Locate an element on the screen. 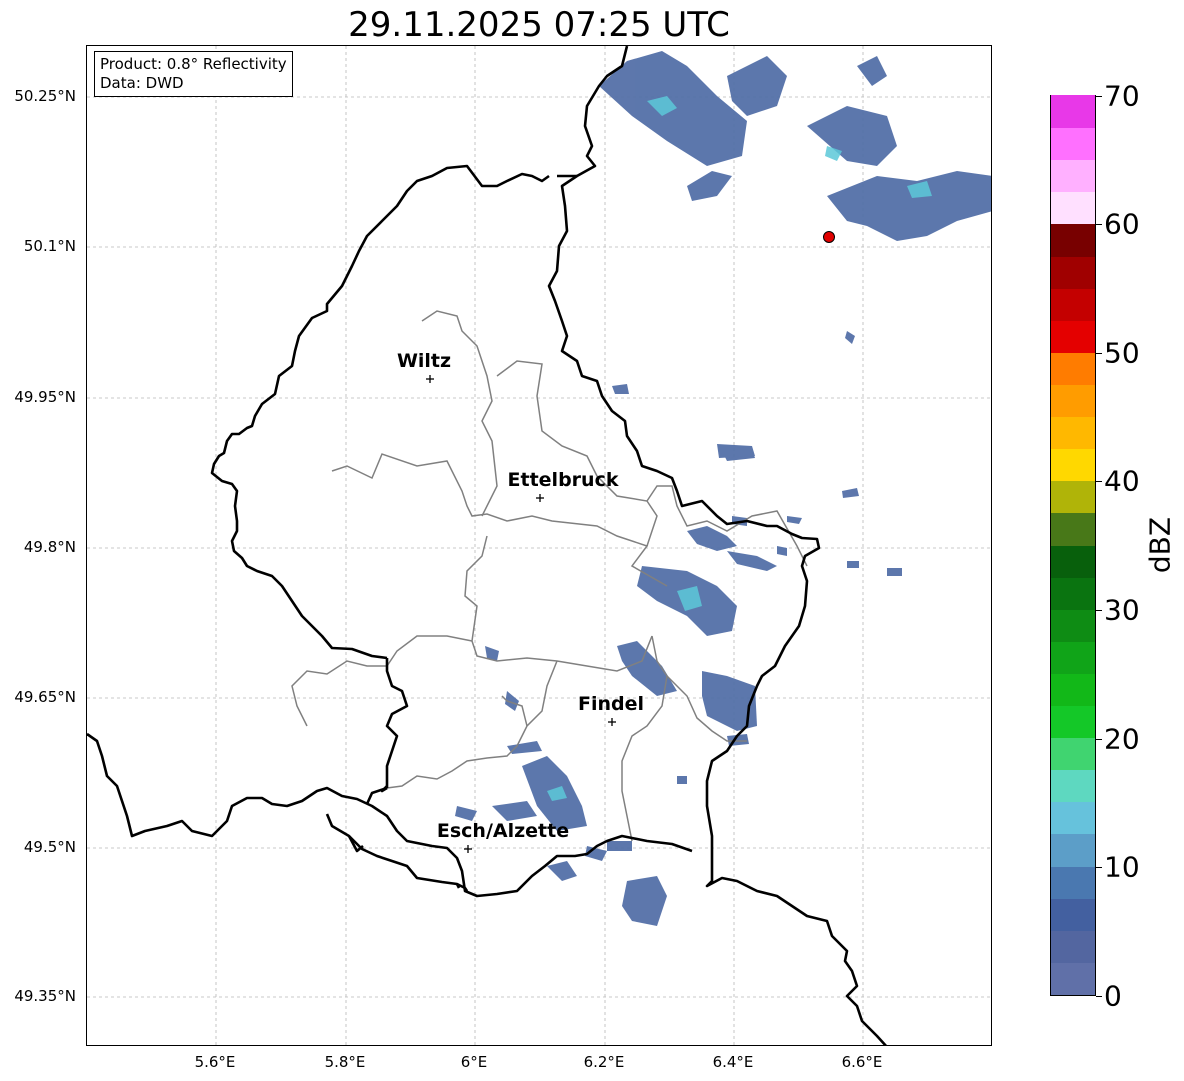 This screenshot has height=1081, width=1184. map-title: 29.11.2025 07:25 UTC is located at coordinates (539, 25).